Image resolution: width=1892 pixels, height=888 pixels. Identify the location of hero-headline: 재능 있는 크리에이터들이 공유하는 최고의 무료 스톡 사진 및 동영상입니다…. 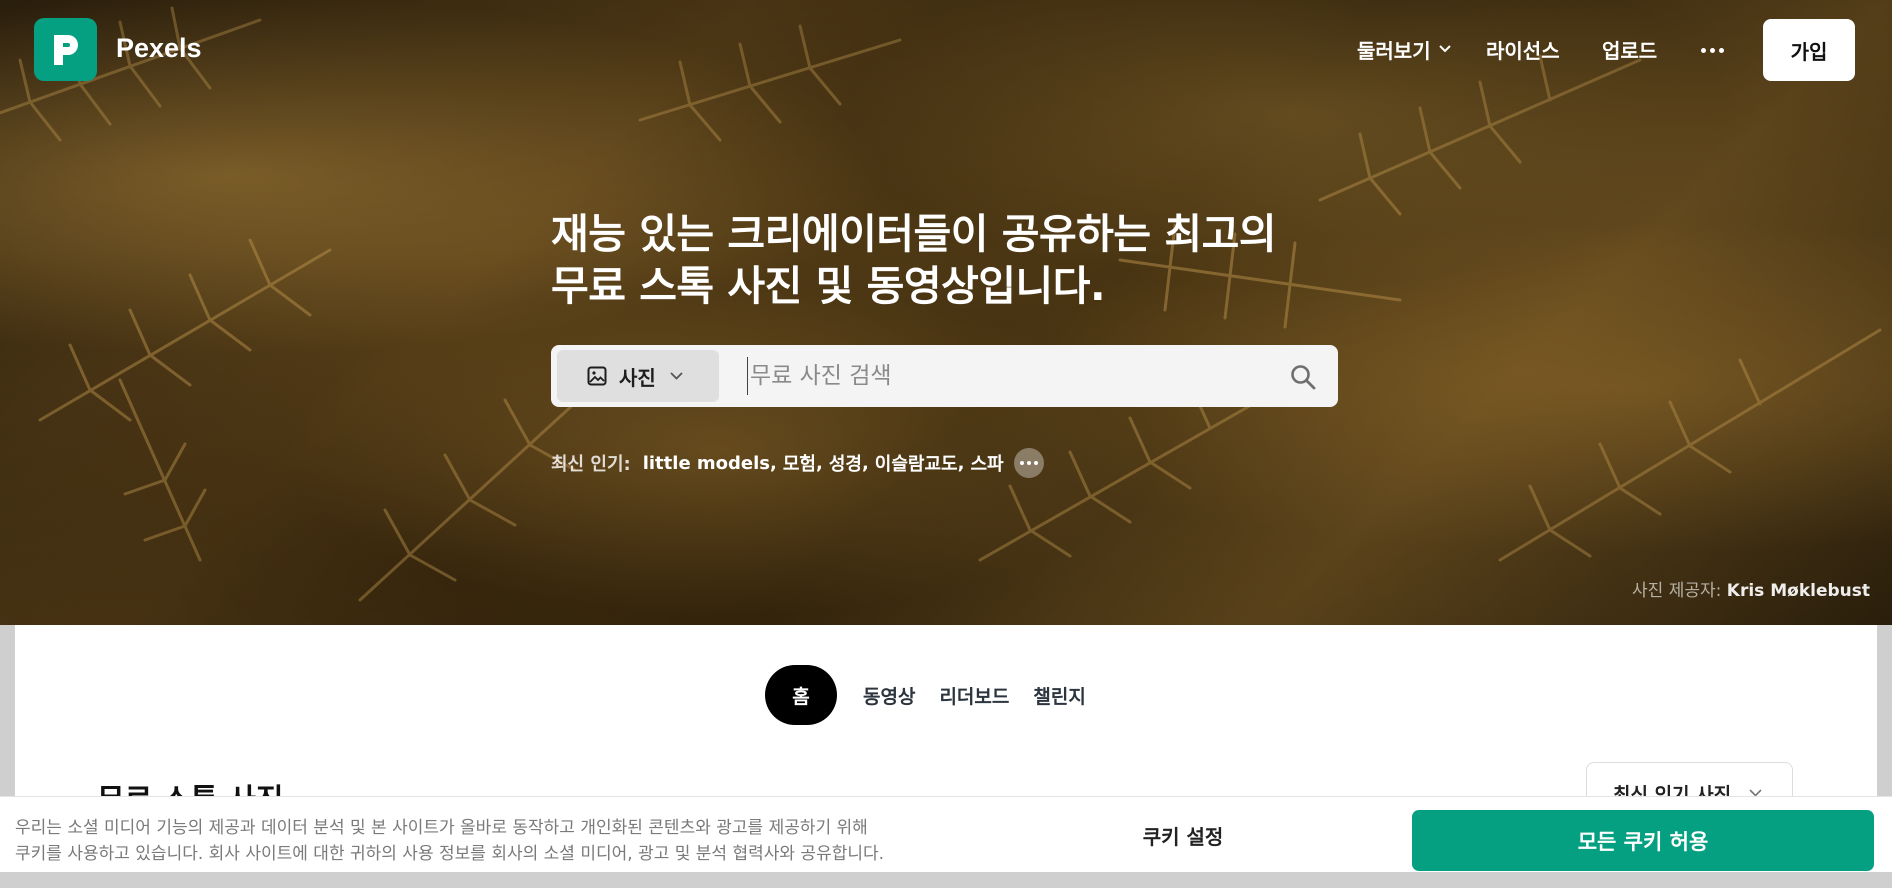
(951, 260).